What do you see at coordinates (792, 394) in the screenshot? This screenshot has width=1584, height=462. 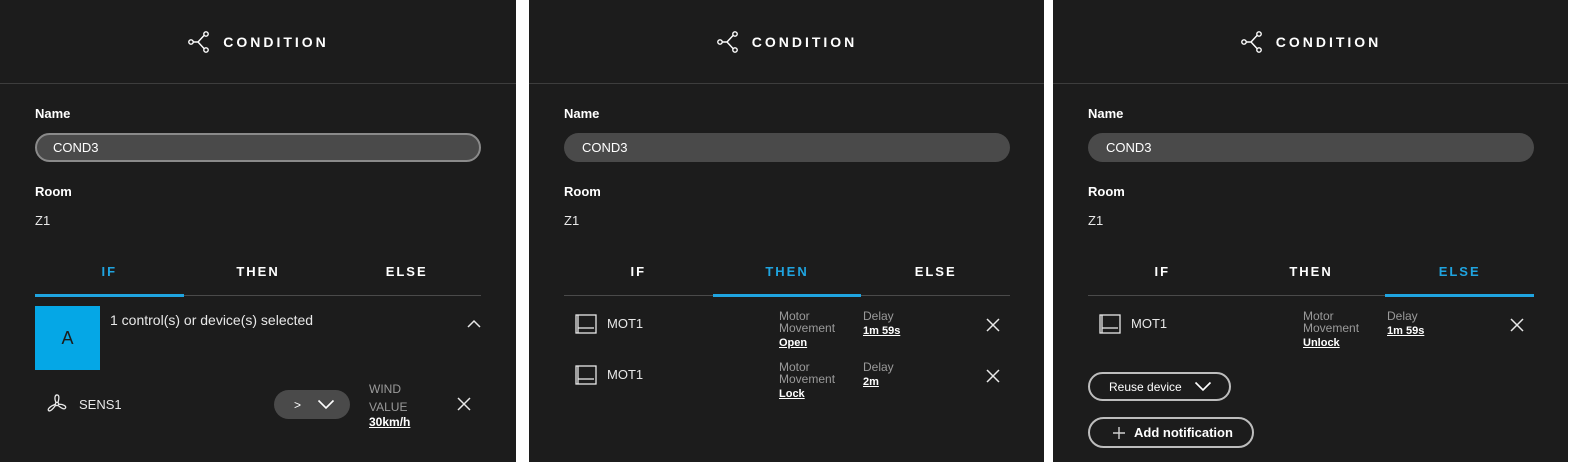 I see `movement-value: Lock` at bounding box center [792, 394].